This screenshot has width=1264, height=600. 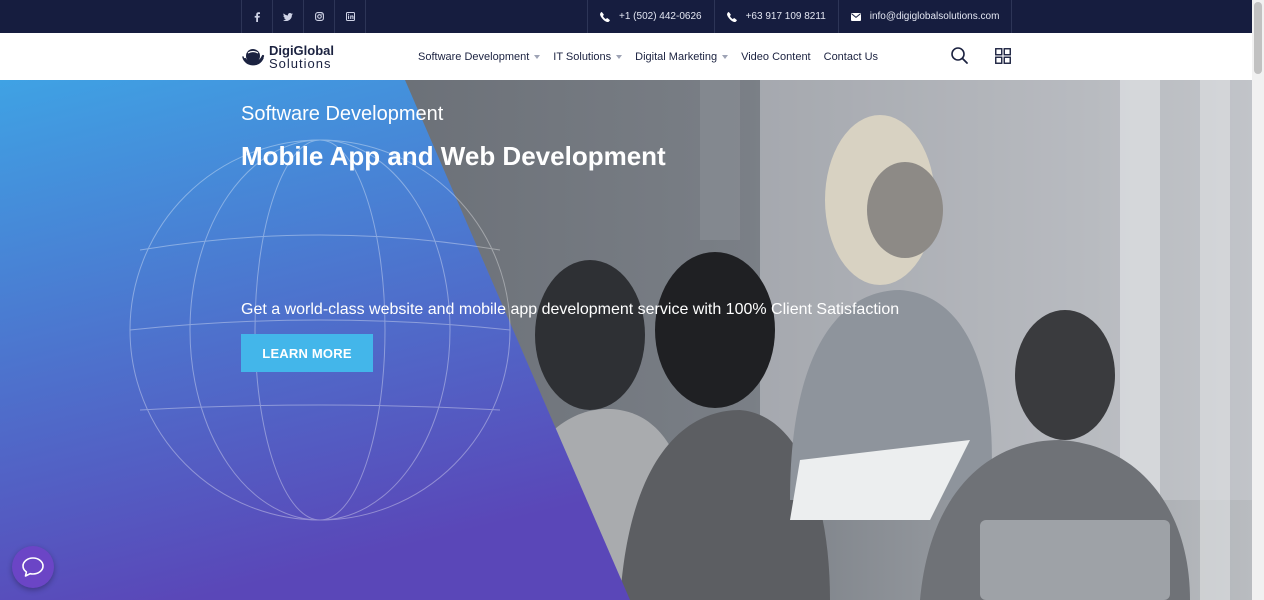 I want to click on twitter-link, so click(x=288, y=16).